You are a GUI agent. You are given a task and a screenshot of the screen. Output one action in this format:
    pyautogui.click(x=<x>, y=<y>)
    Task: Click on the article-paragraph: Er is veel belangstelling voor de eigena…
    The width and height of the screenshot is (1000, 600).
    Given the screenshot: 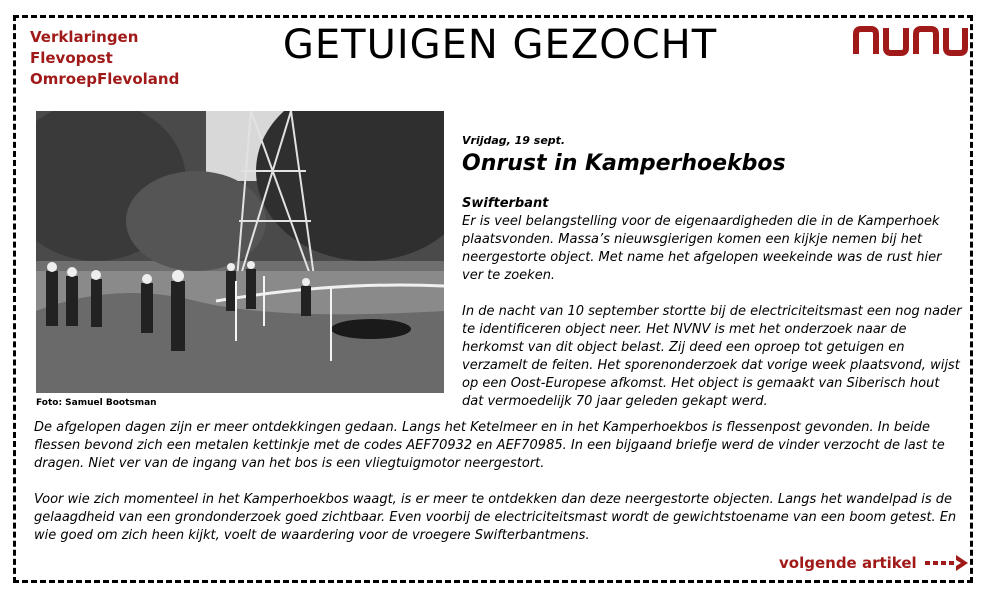 What is the action you would take?
    pyautogui.click(x=702, y=248)
    